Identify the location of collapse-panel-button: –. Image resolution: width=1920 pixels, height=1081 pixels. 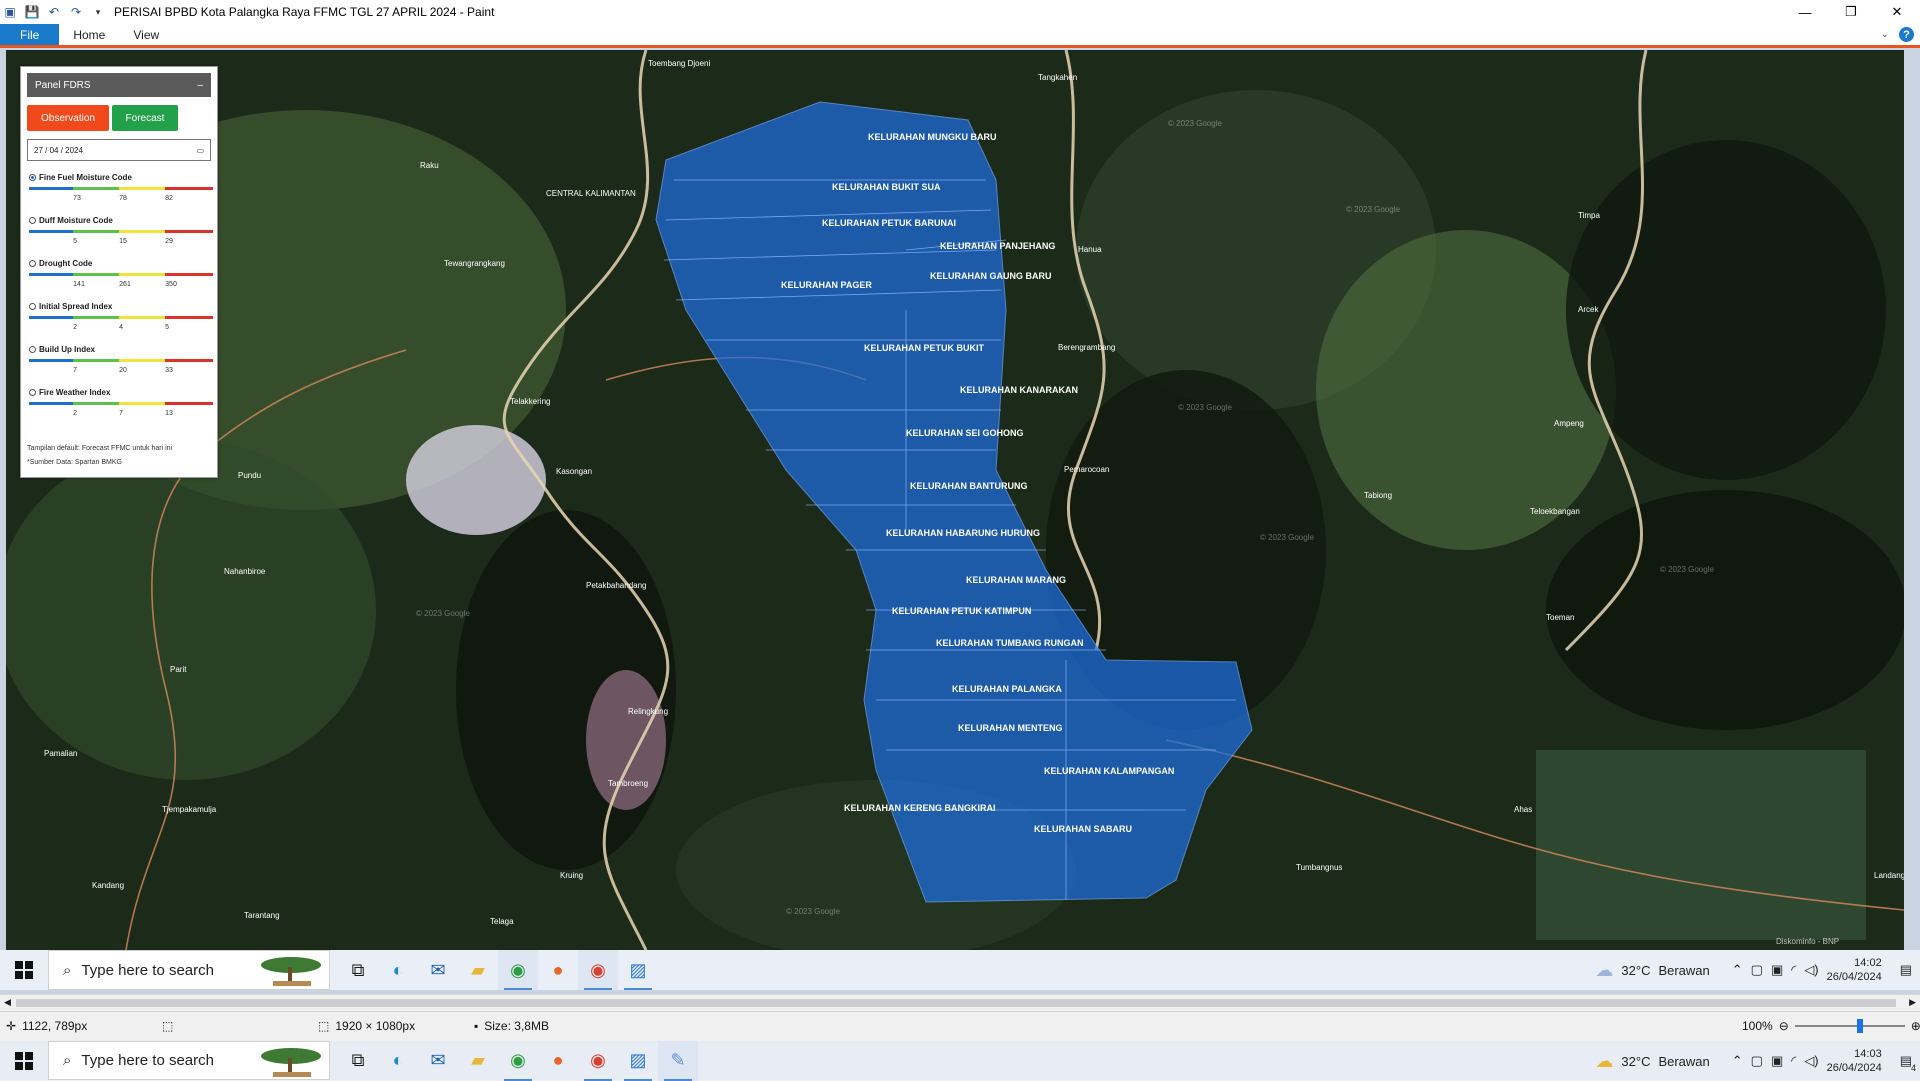
(200, 85).